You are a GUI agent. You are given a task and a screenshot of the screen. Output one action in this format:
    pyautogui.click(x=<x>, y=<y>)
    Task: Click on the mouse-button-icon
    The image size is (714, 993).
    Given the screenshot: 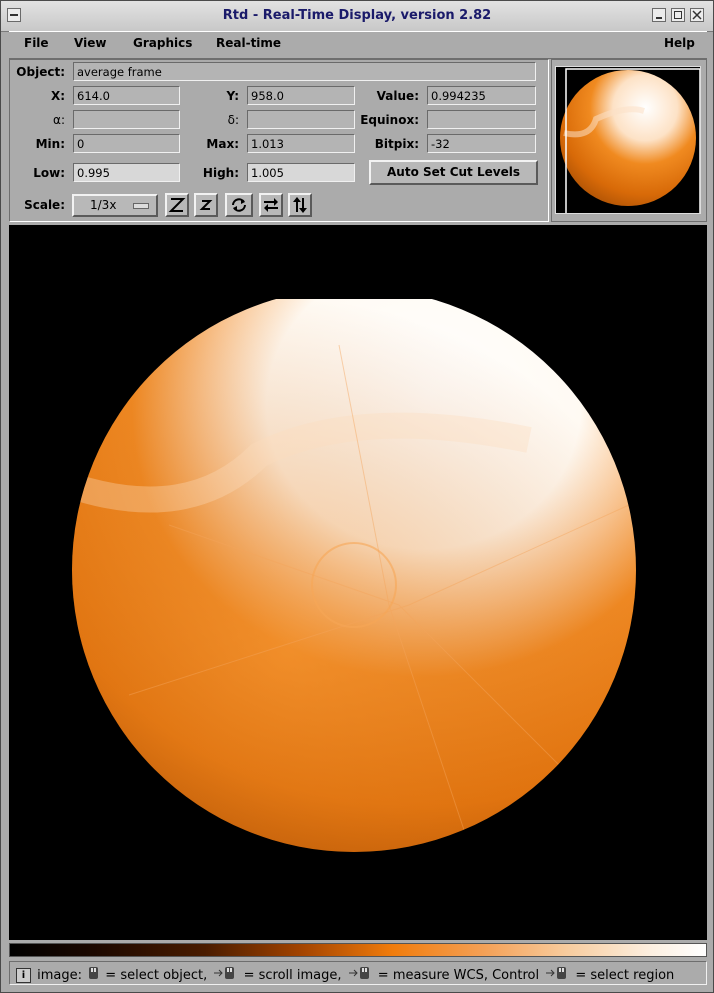 What is the action you would take?
    pyautogui.click(x=94, y=972)
    